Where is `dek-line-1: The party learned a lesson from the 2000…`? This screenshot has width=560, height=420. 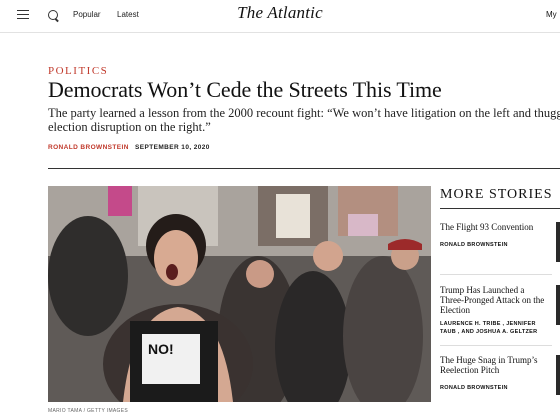 dek-line-1: The party learned a lesson from the 2000… is located at coordinates (304, 113).